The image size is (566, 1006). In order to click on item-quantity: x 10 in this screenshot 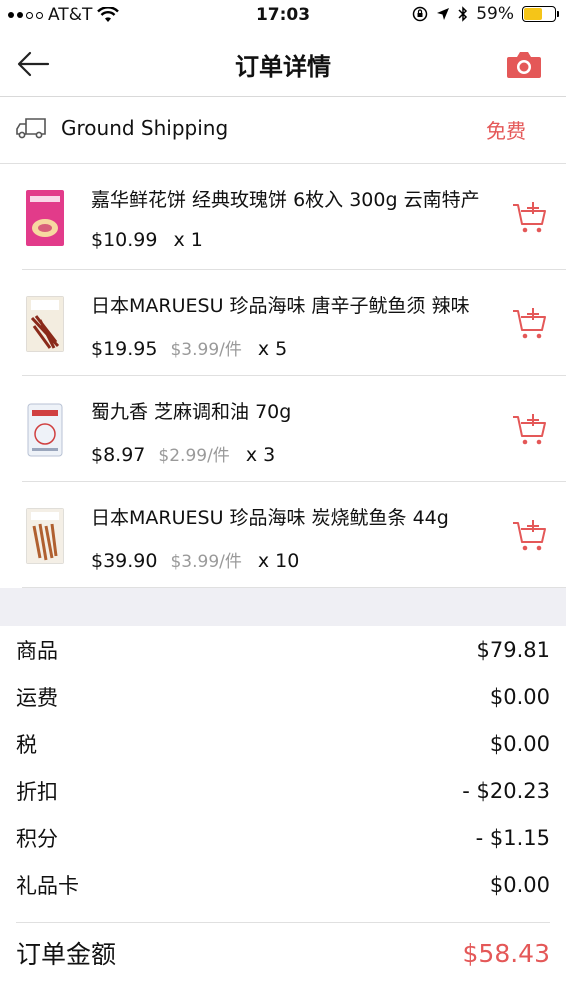, I will do `click(278, 561)`.